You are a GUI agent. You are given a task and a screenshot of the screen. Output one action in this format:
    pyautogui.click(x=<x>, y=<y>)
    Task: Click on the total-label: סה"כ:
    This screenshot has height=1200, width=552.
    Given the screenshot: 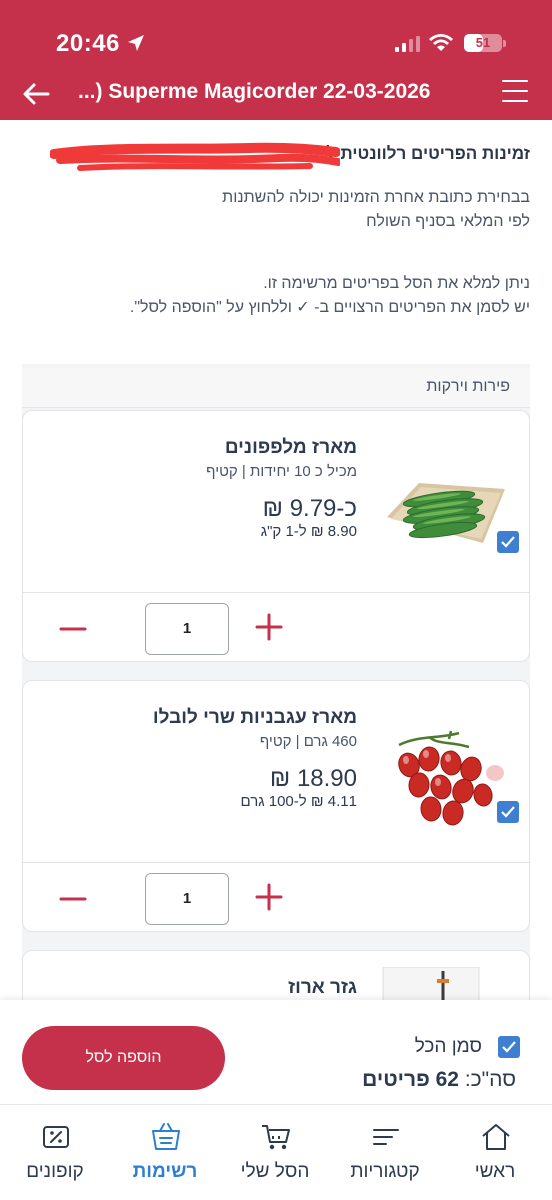 What is the action you would take?
    pyautogui.click(x=490, y=1079)
    